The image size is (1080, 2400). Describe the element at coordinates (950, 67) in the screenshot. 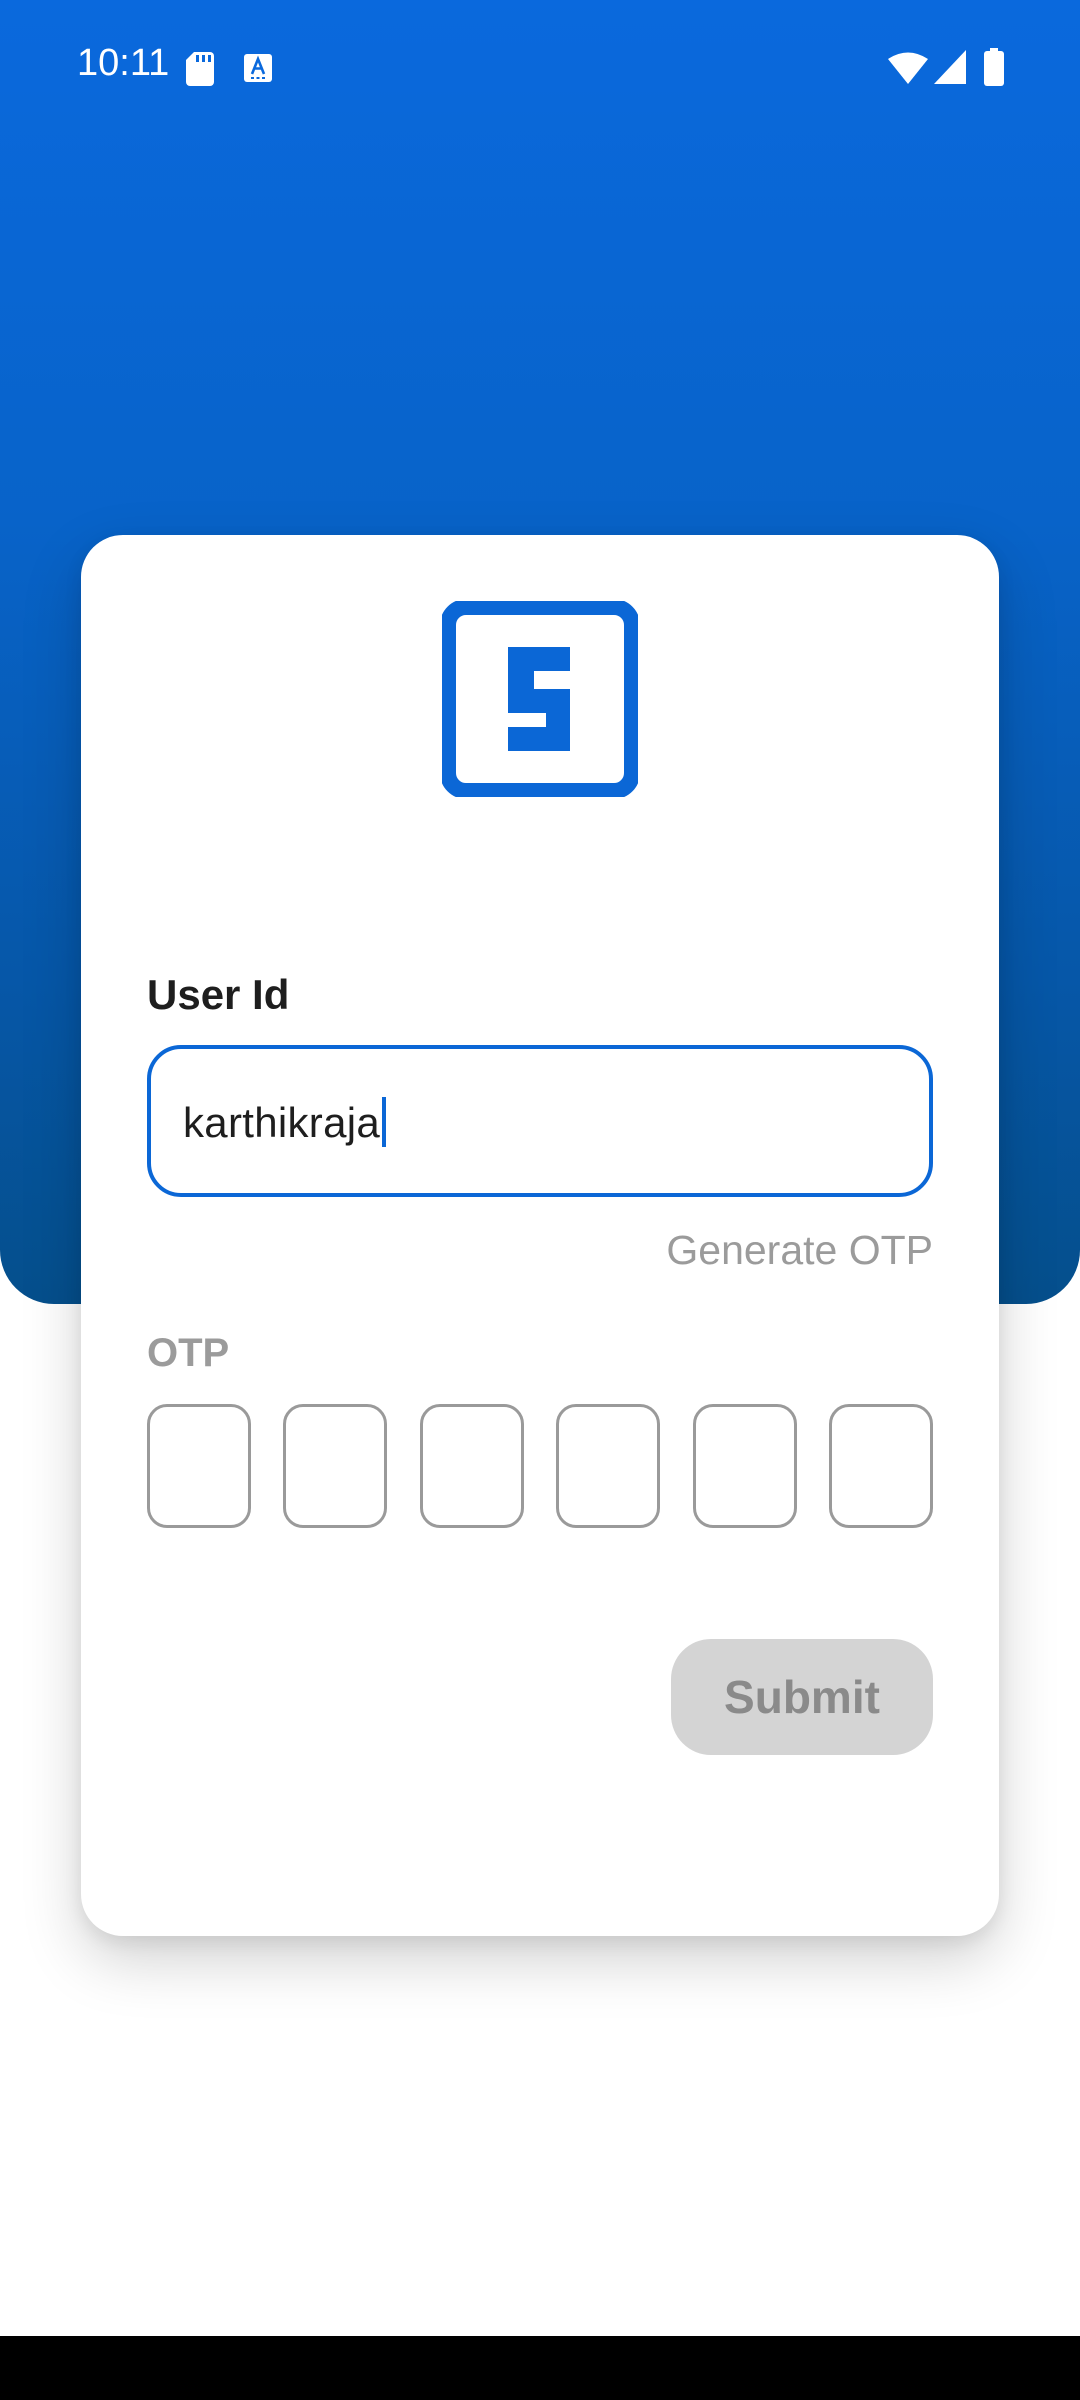

I see `signal-icon` at that location.